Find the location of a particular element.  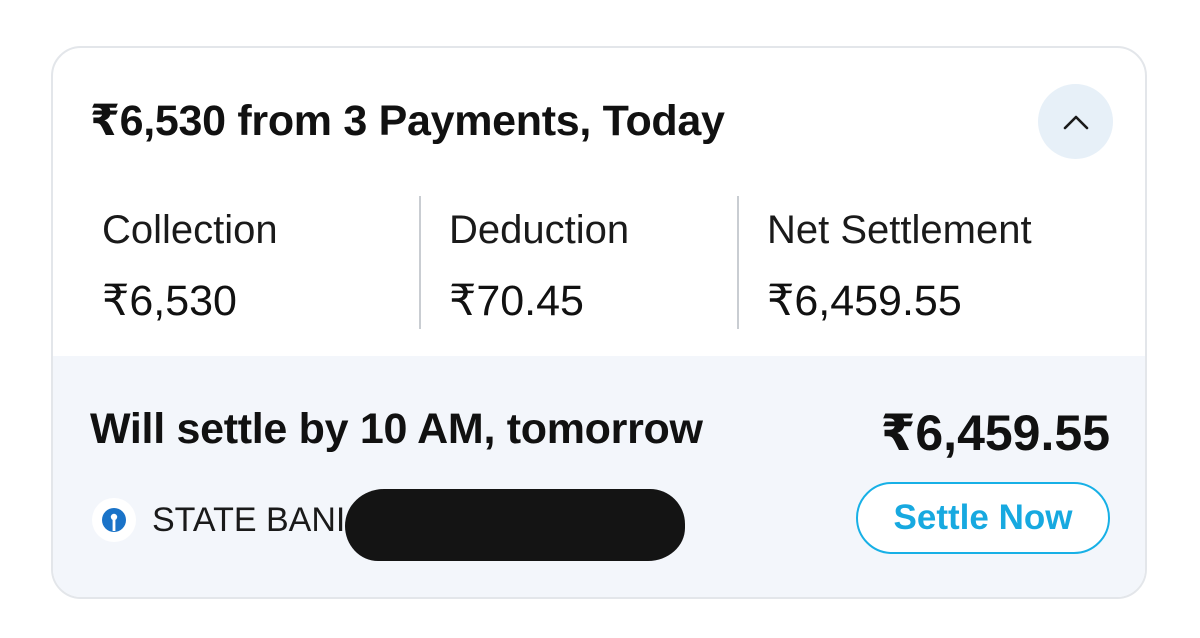

chevron-up-icon is located at coordinates (1075, 122).